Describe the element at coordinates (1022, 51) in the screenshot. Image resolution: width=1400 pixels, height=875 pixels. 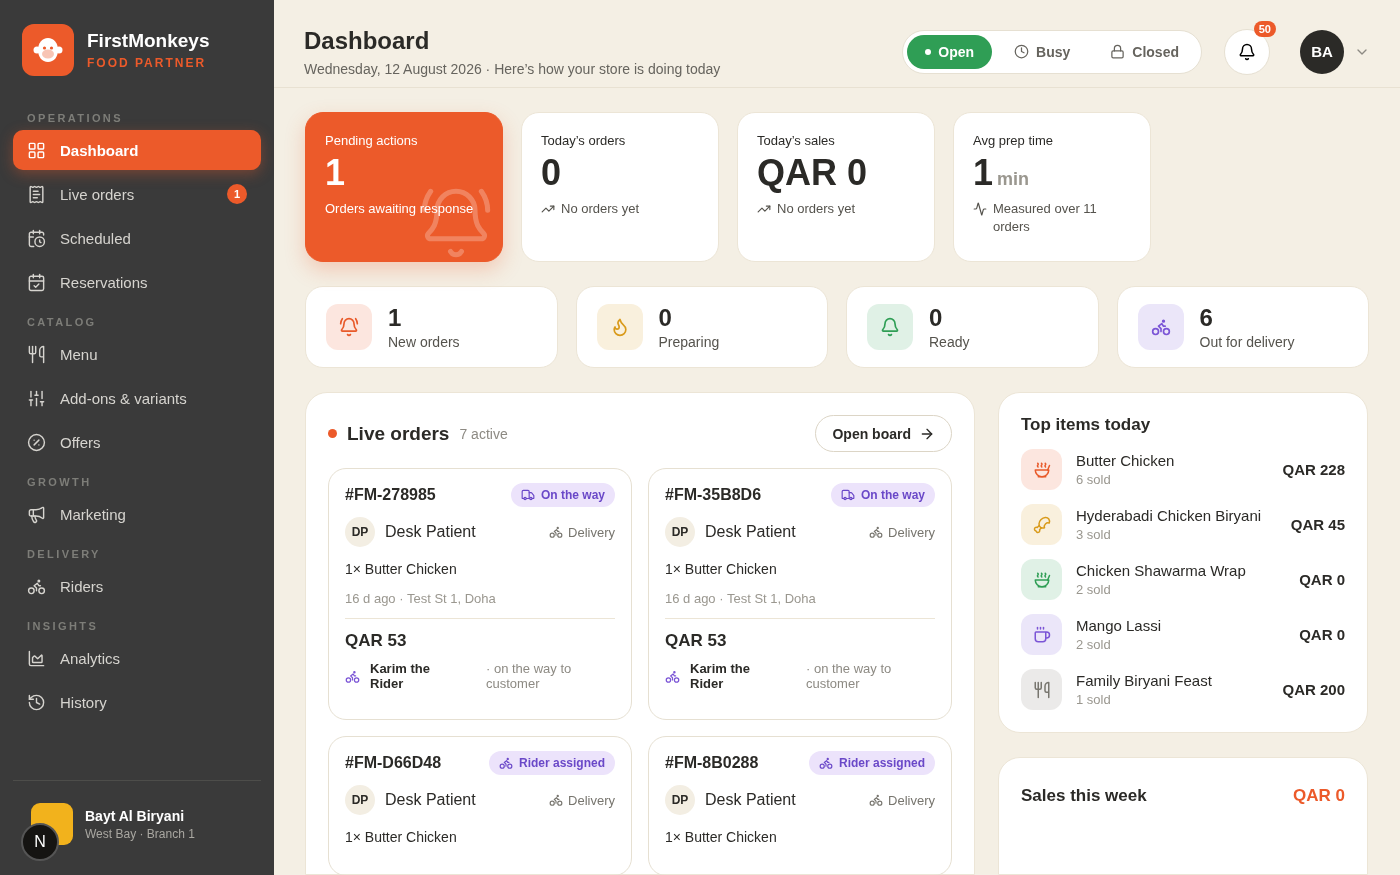
I see `clock-icon` at that location.